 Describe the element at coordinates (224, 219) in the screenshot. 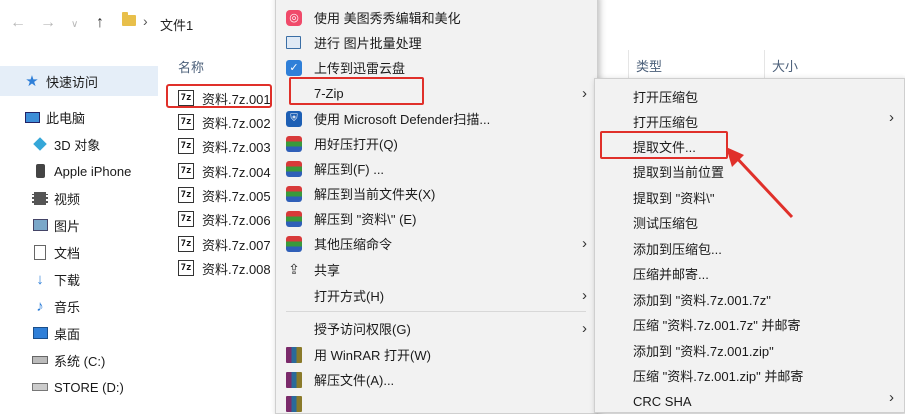

I see `list-item: 7z 资料.7z.006` at that location.